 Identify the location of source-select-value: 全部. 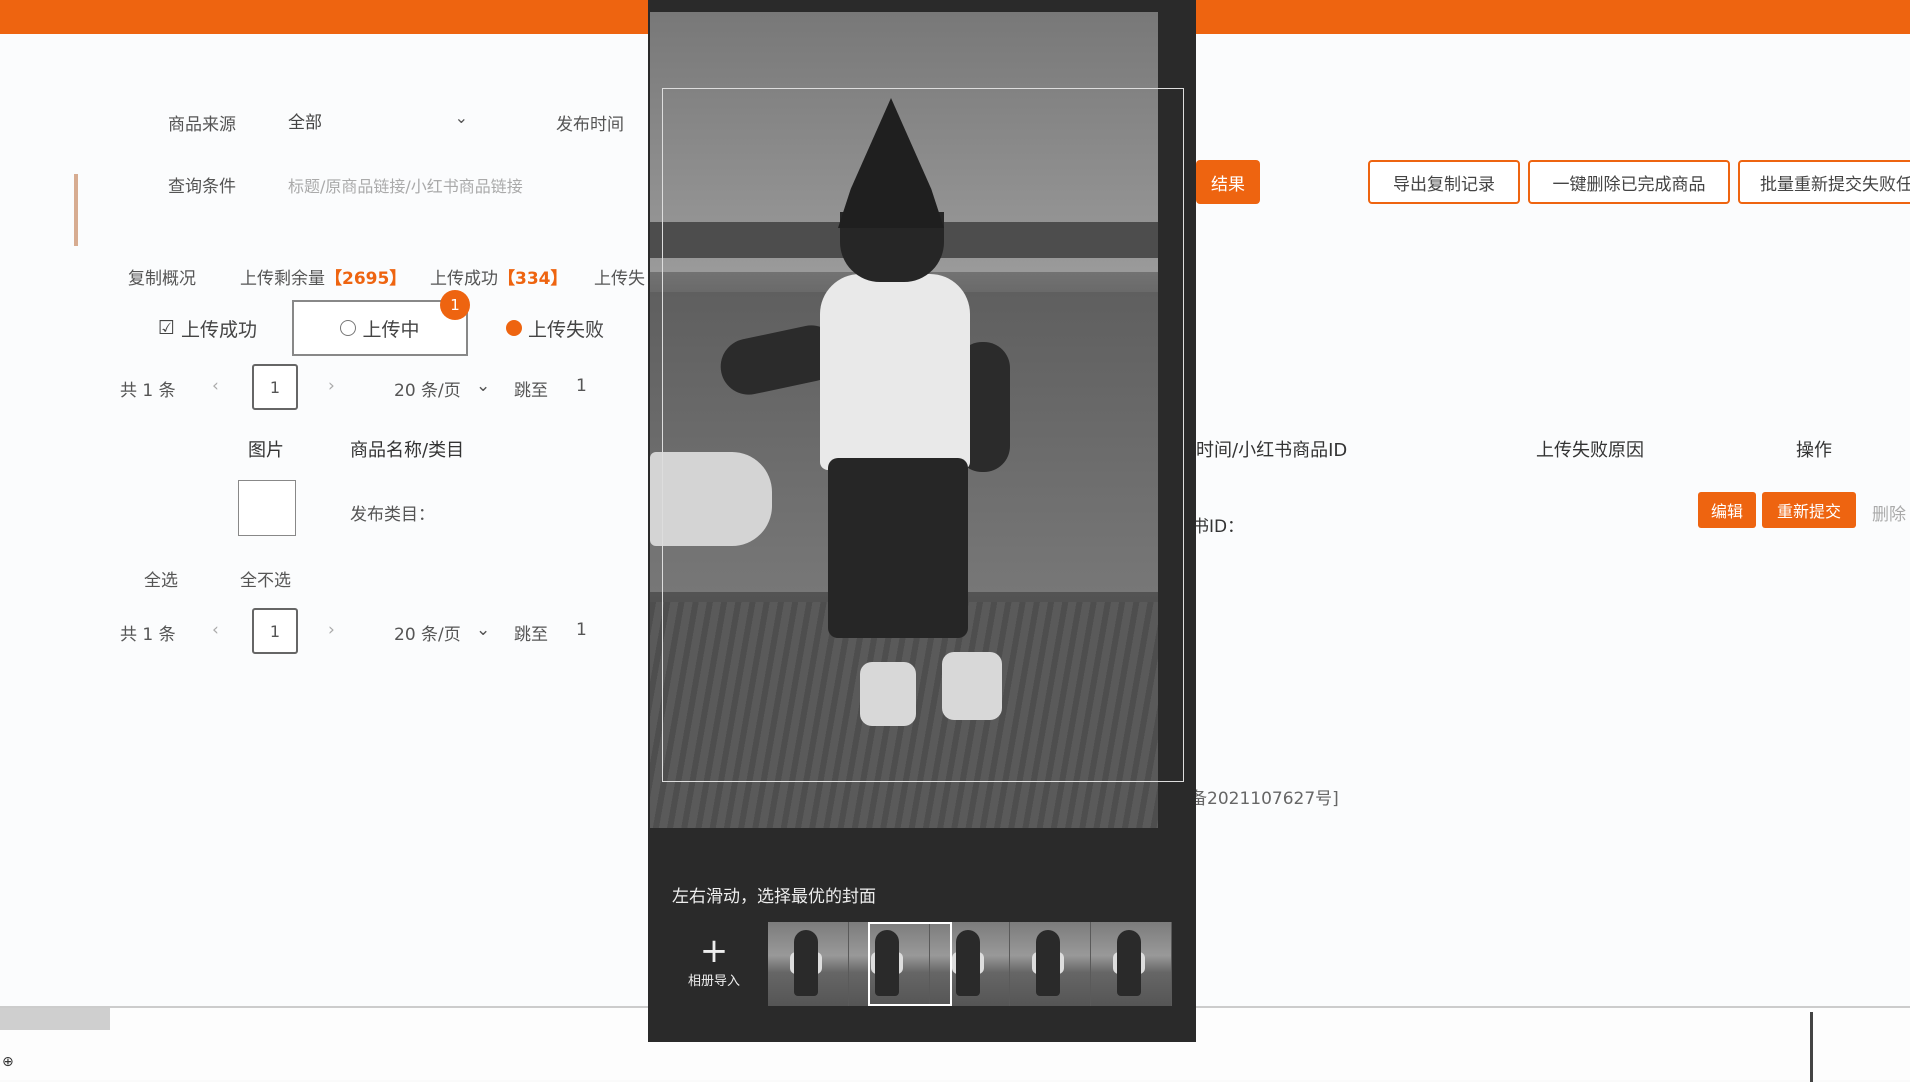
(305, 123).